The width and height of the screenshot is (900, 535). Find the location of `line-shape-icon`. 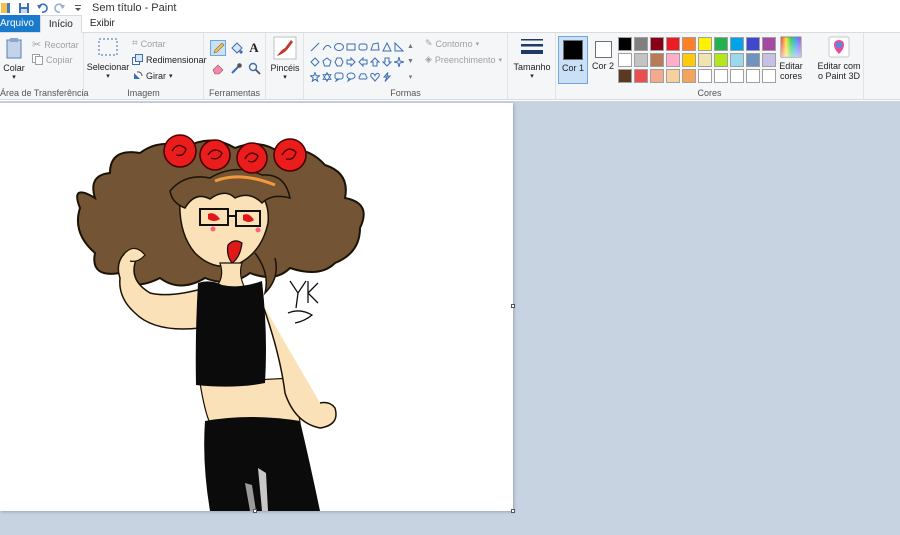

line-shape-icon is located at coordinates (314, 46).